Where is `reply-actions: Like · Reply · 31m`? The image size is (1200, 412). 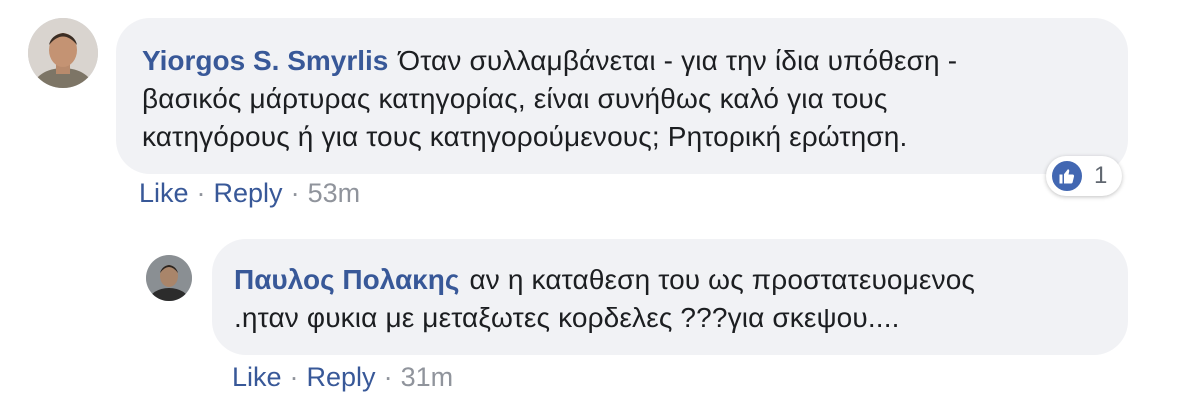
reply-actions: Like · Reply · 31m is located at coordinates (342, 377).